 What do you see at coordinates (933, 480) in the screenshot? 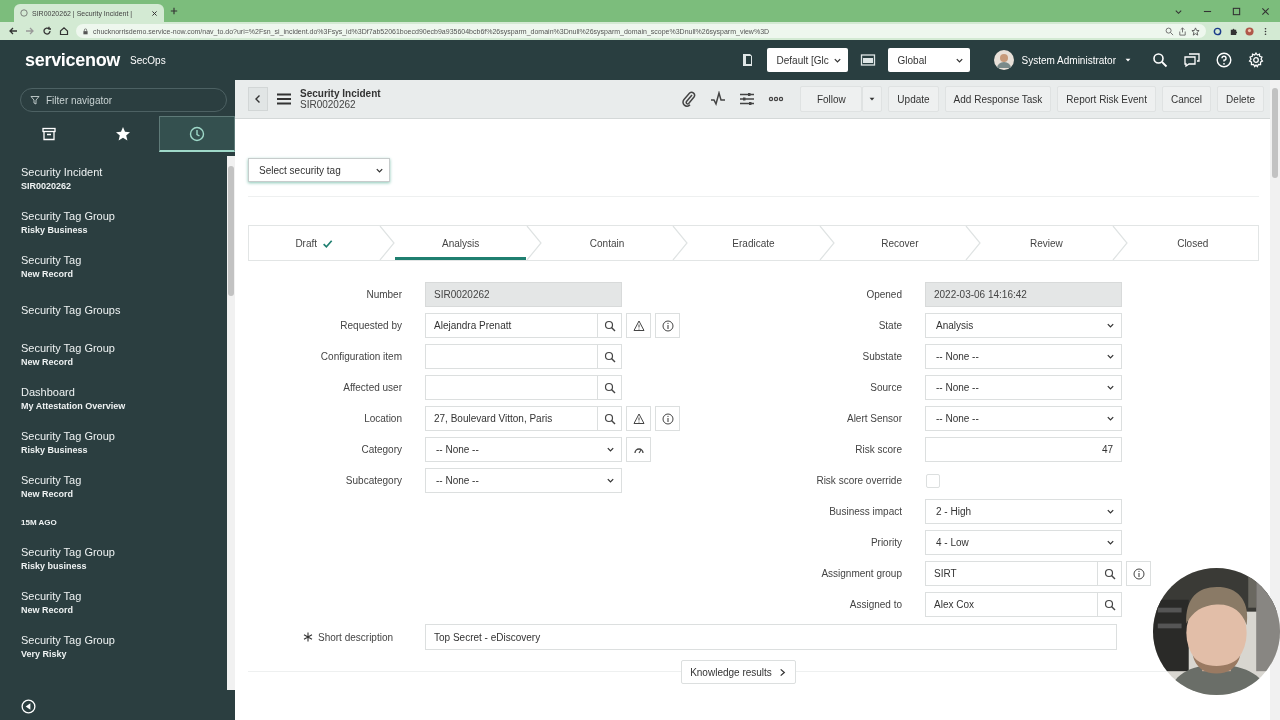
I see `checkbox` at bounding box center [933, 480].